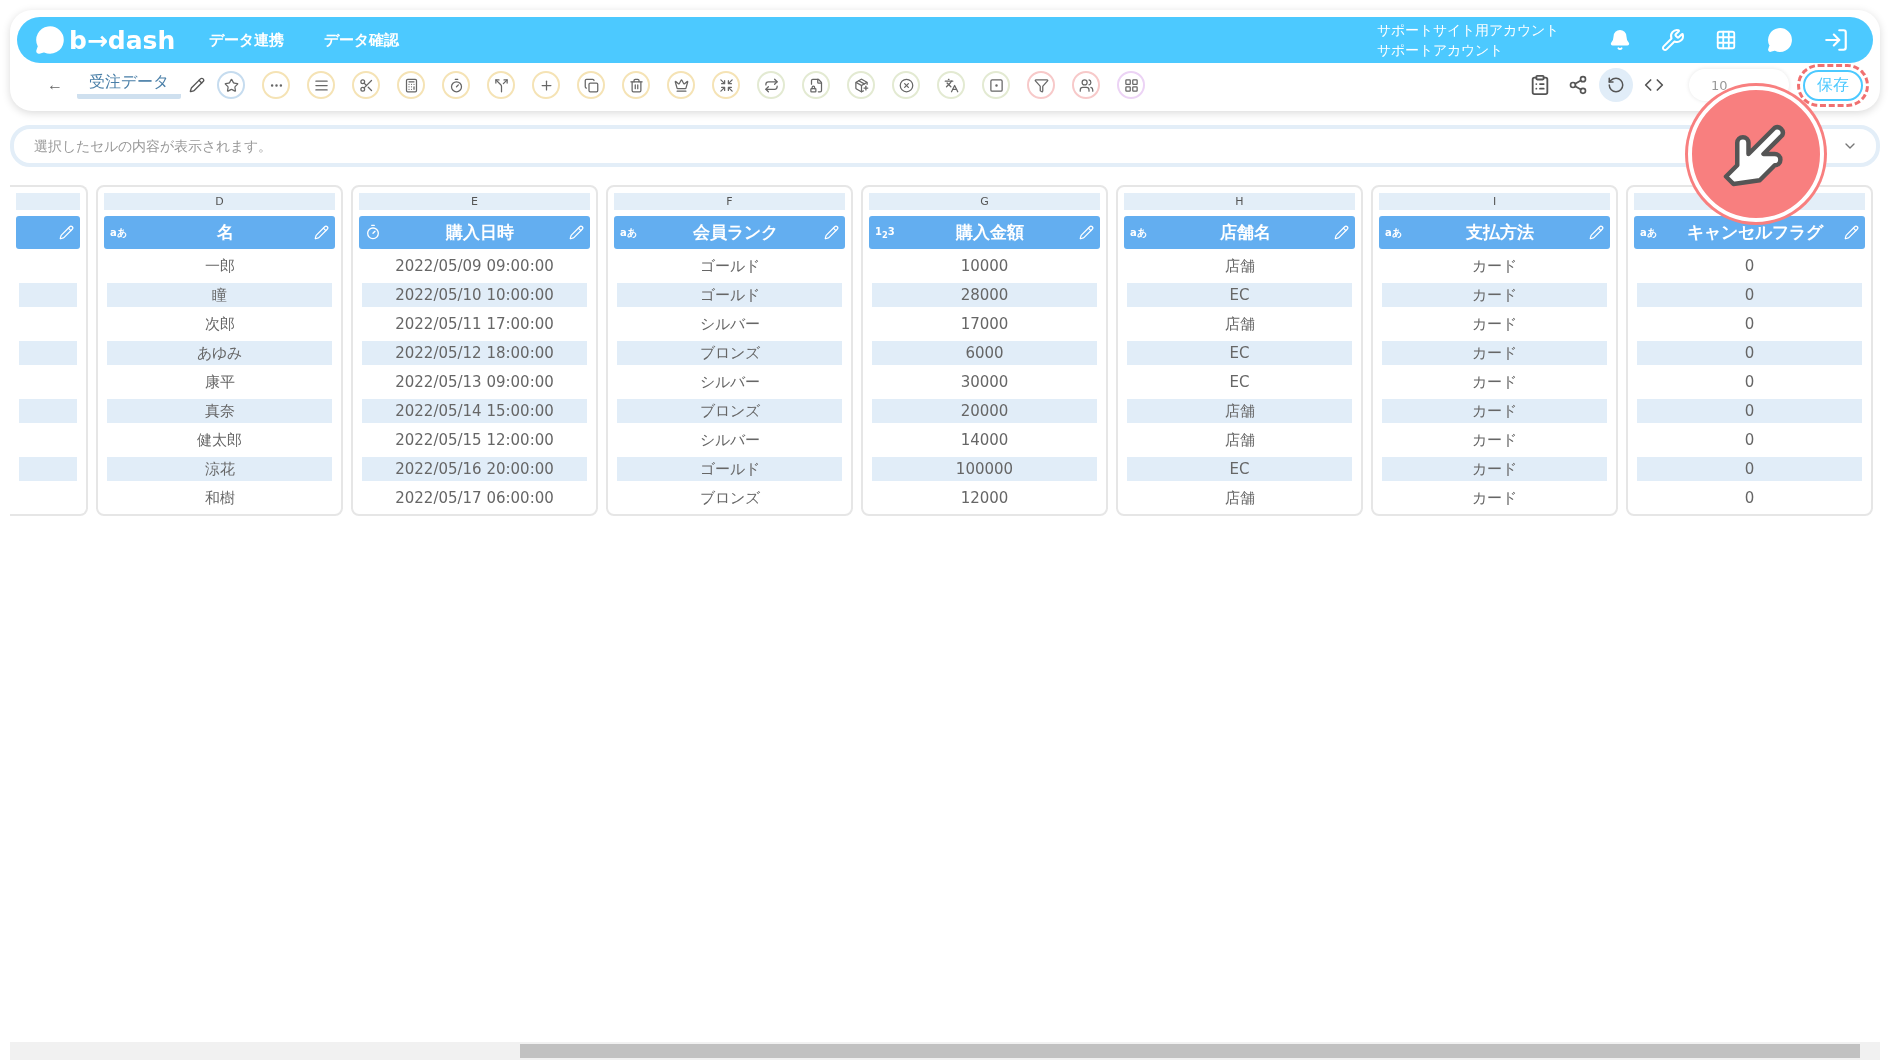 This screenshot has width=1890, height=1063. Describe the element at coordinates (729, 266) in the screenshot. I see `table-cell-text: ゴールド` at that location.